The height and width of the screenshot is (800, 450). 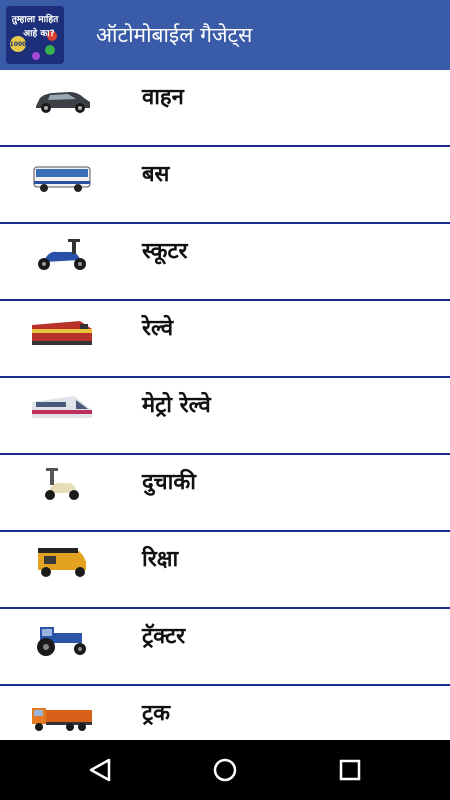 What do you see at coordinates (164, 636) in the screenshot?
I see `list-item-label: ट्रॅक्टर` at bounding box center [164, 636].